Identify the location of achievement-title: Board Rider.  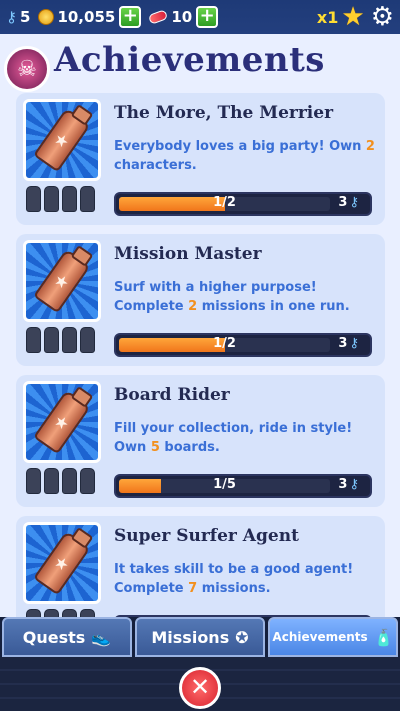
(172, 395).